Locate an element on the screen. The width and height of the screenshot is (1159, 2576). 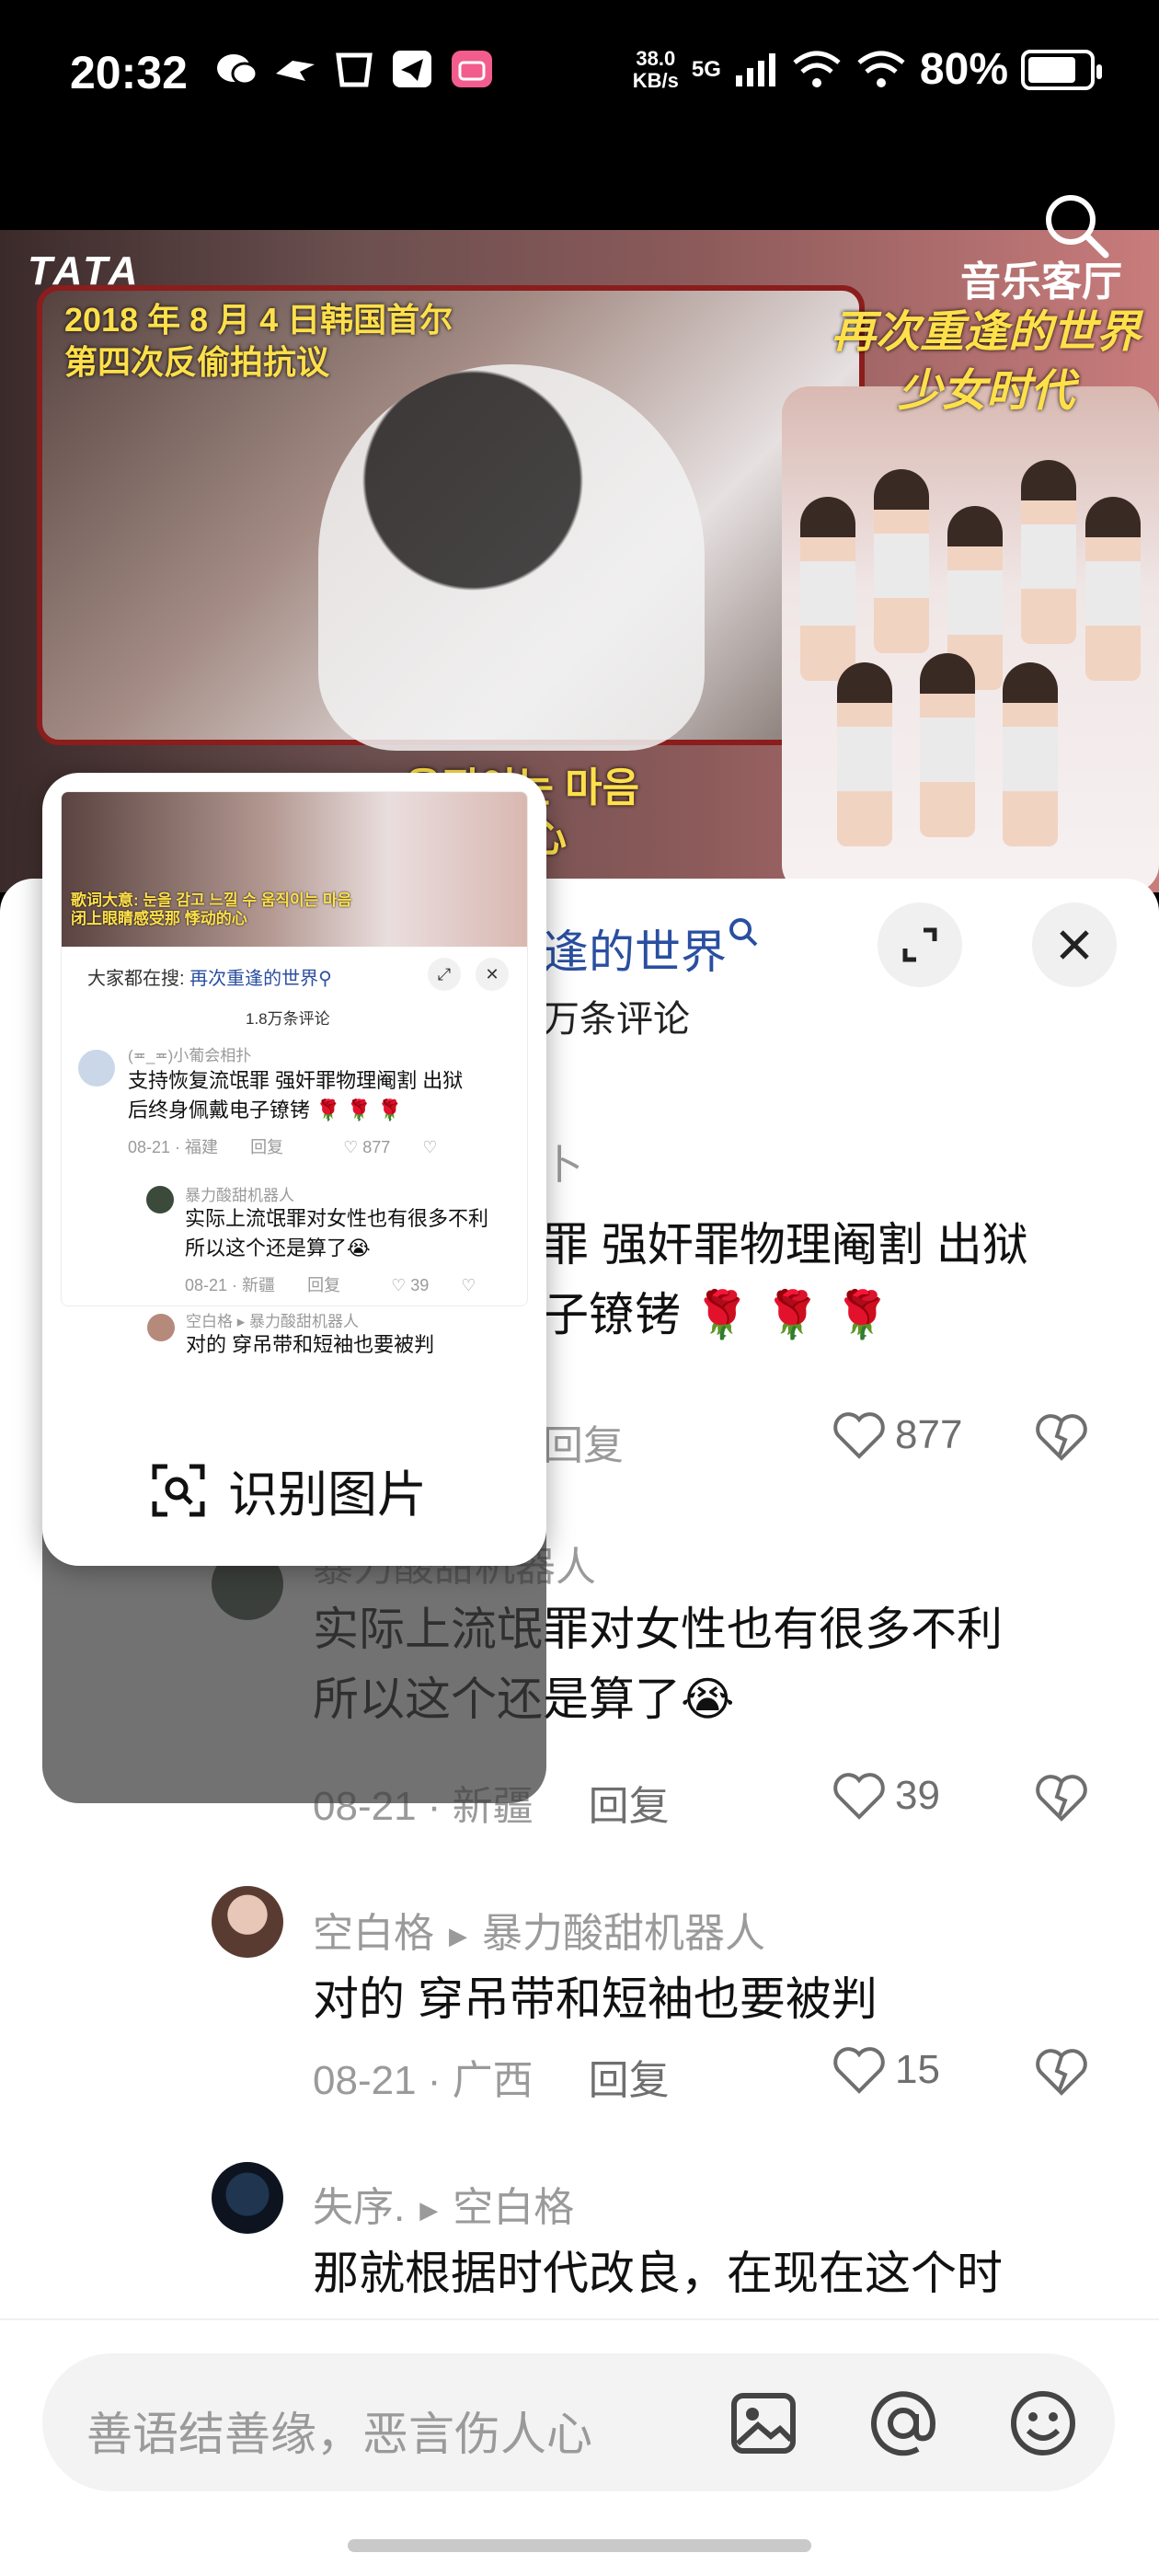
status-time: 20:32 is located at coordinates (129, 72).